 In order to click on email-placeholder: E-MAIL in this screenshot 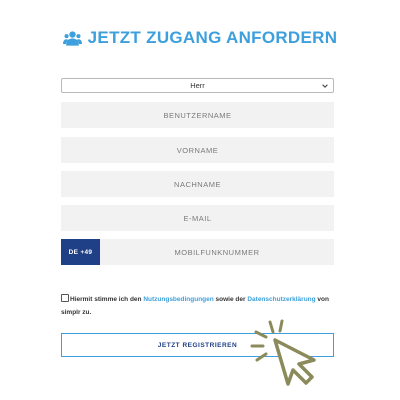, I will do `click(197, 218)`.